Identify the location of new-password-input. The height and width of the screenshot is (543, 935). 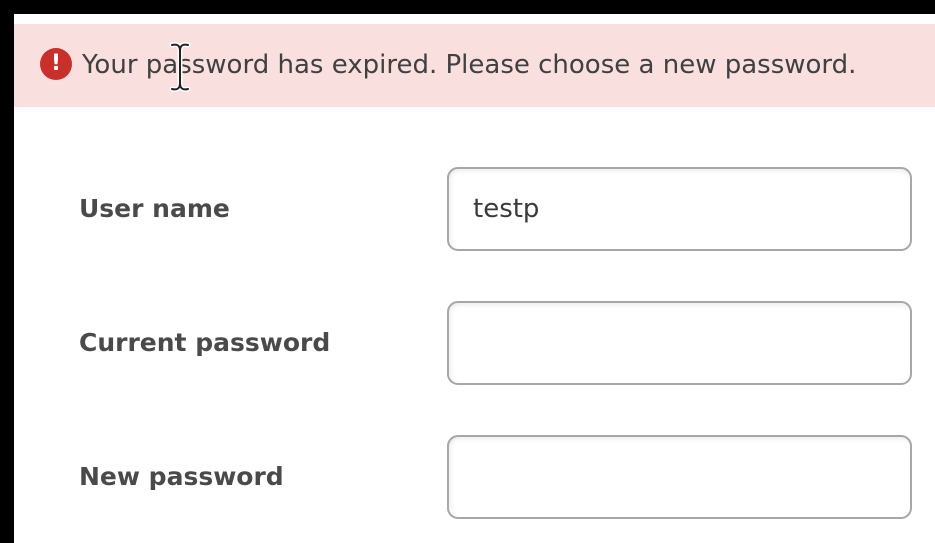
(679, 477).